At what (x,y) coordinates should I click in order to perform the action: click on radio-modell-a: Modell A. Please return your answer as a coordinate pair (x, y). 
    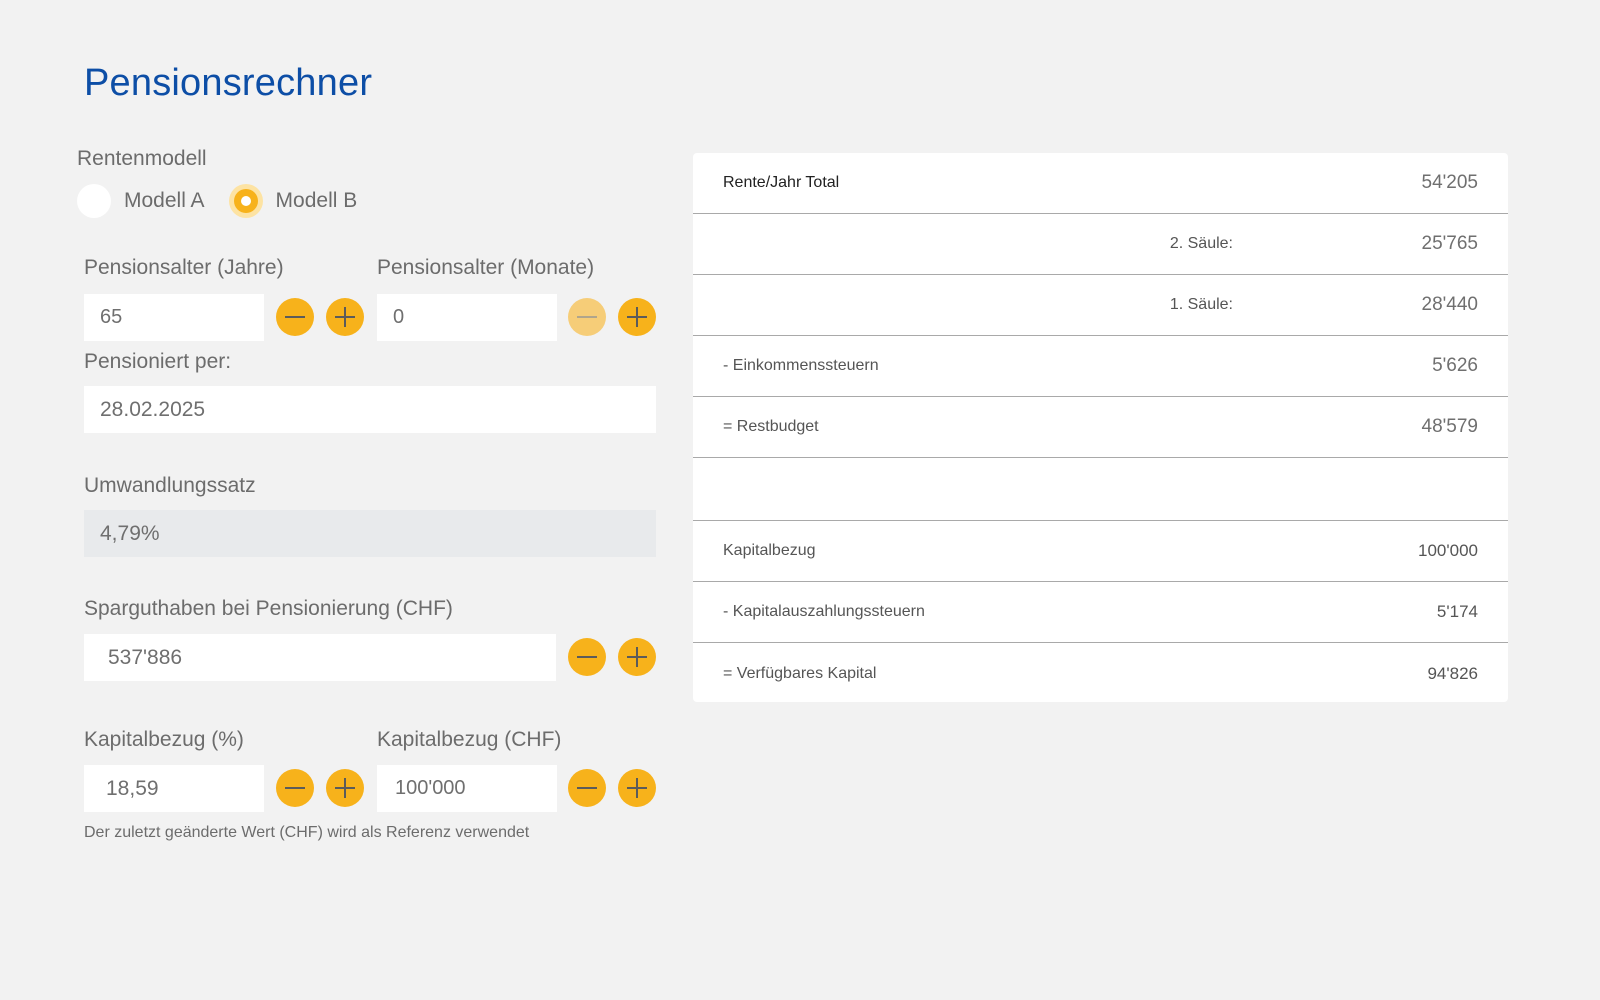
    Looking at the image, I should click on (141, 201).